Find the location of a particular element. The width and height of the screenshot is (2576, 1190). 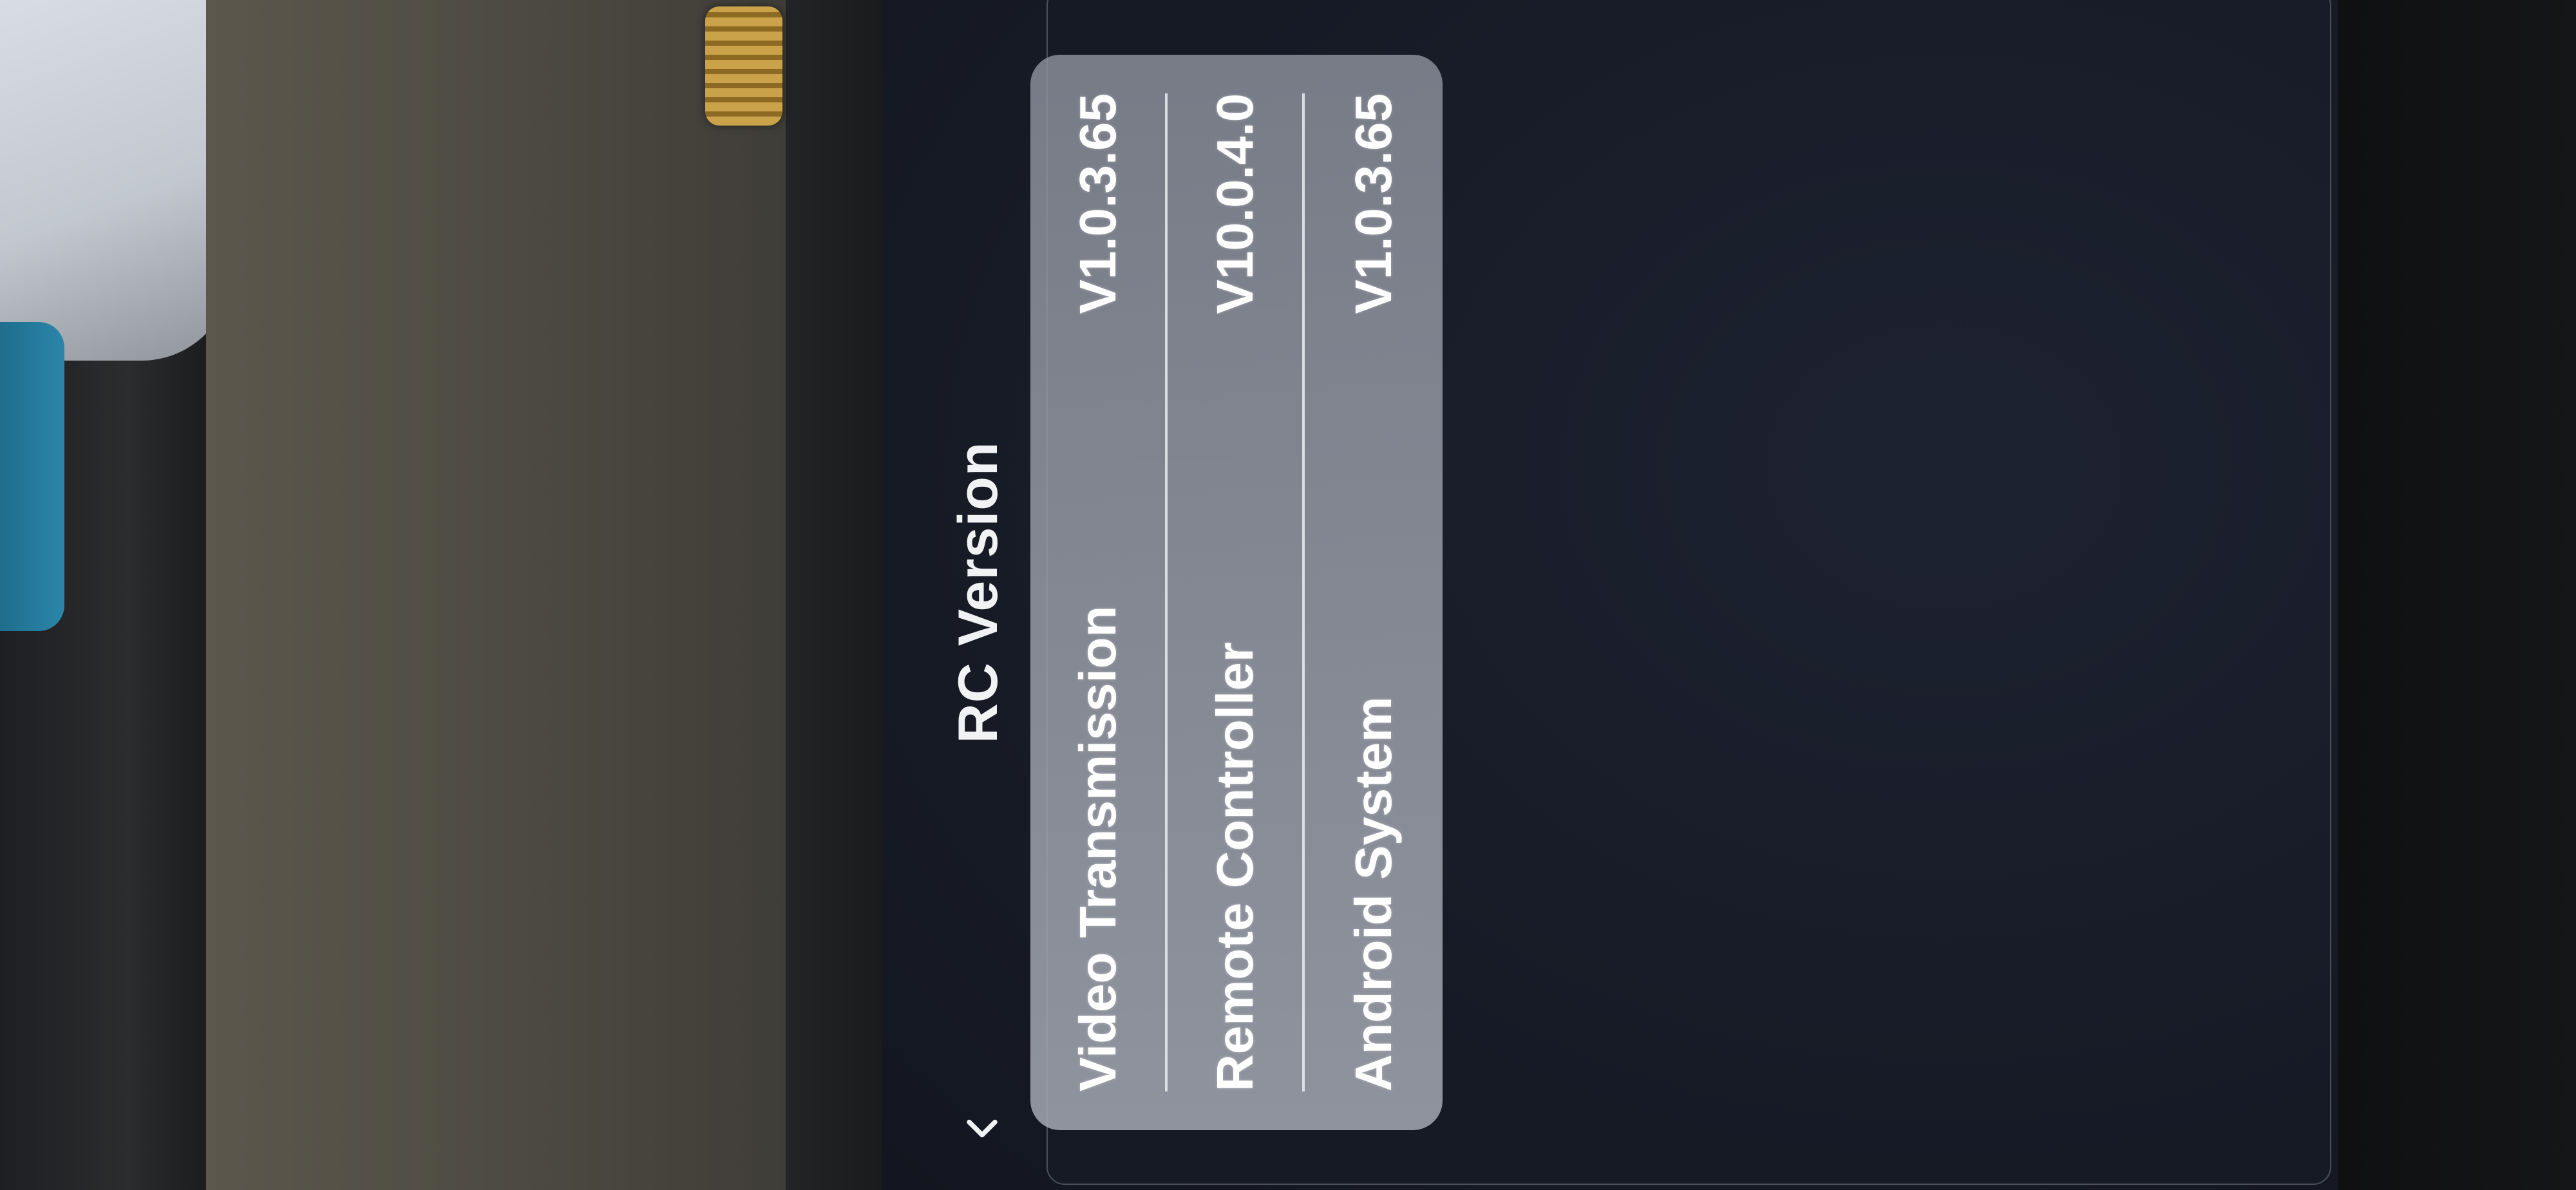

device-rail is located at coordinates (834, 595).